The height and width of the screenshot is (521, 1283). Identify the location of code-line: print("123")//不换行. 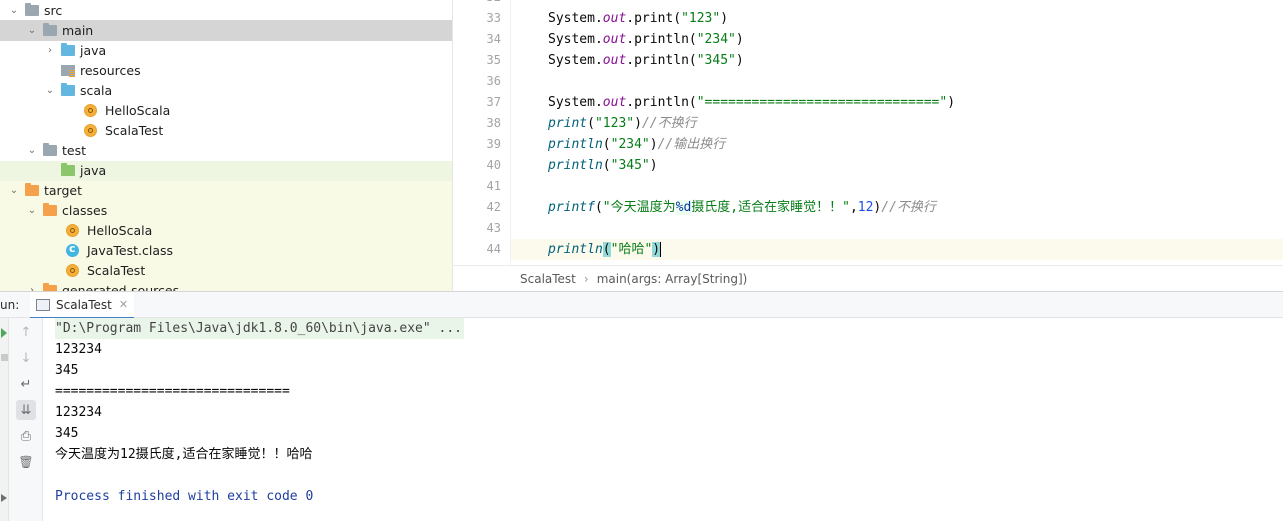
(622, 123).